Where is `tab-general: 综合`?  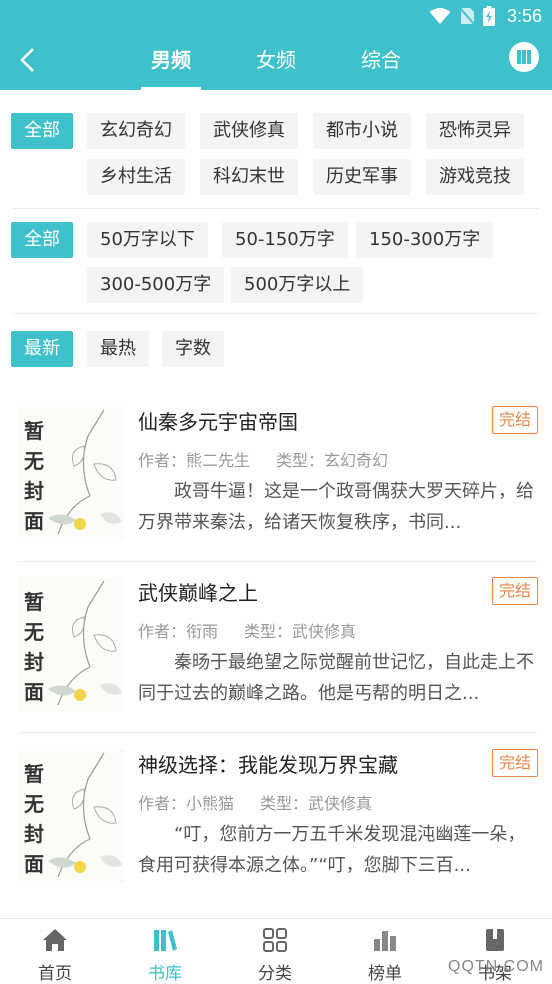
tab-general: 综合 is located at coordinates (381, 58).